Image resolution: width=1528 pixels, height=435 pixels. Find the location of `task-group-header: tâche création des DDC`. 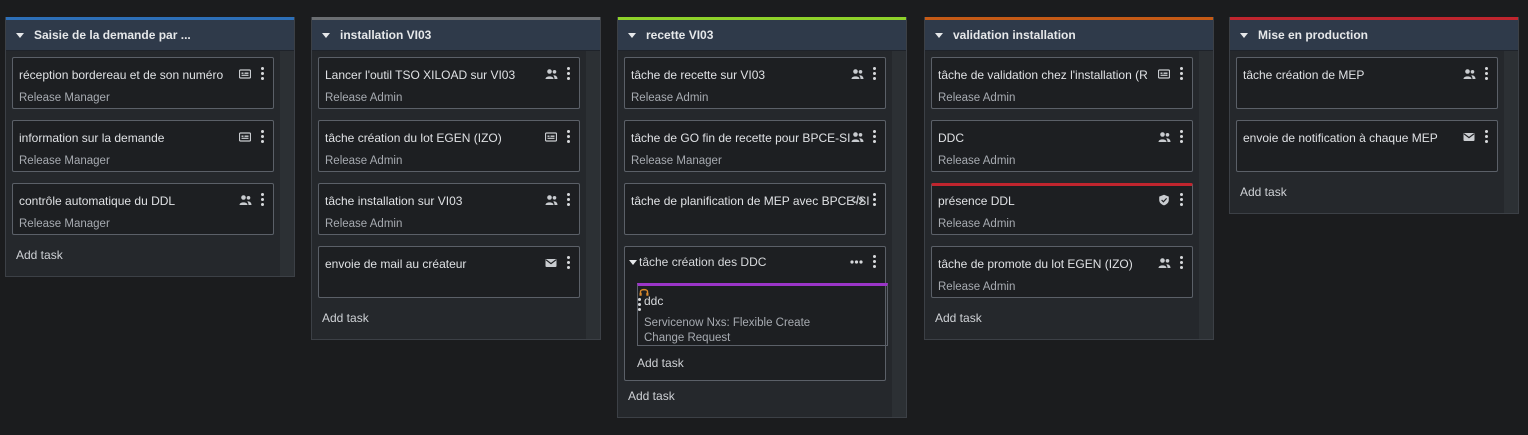

task-group-header: tâche création des DDC is located at coordinates (755, 265).